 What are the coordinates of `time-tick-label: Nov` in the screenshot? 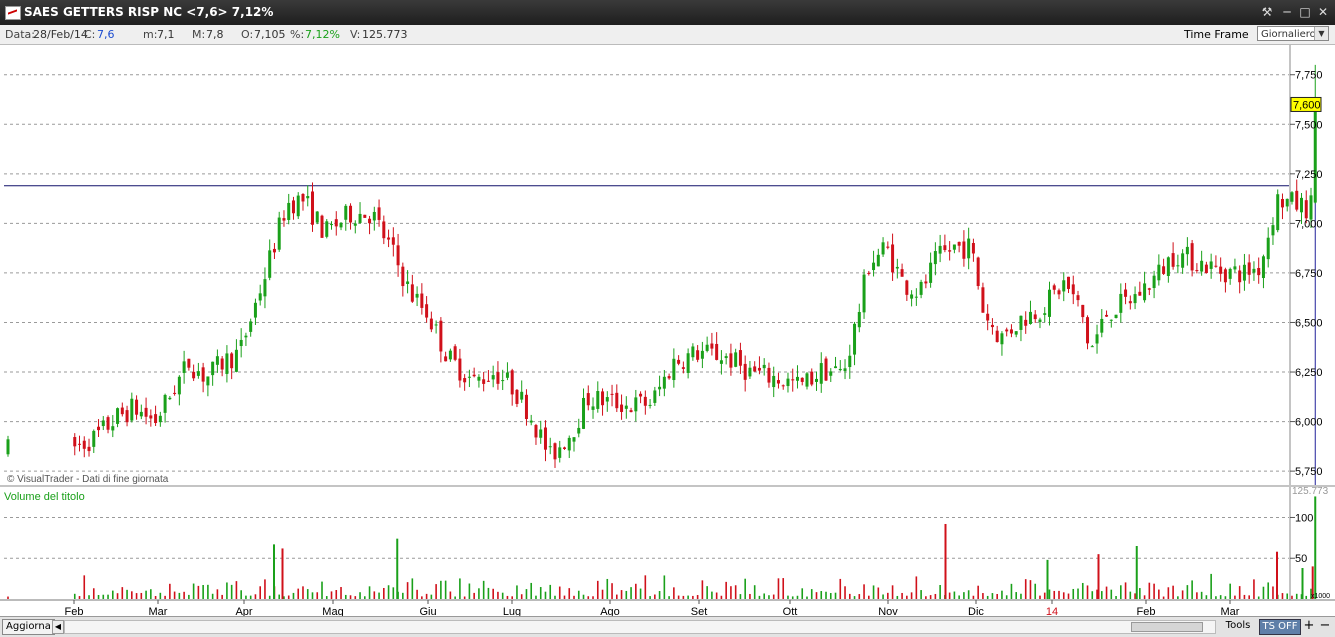 It's located at (888, 611).